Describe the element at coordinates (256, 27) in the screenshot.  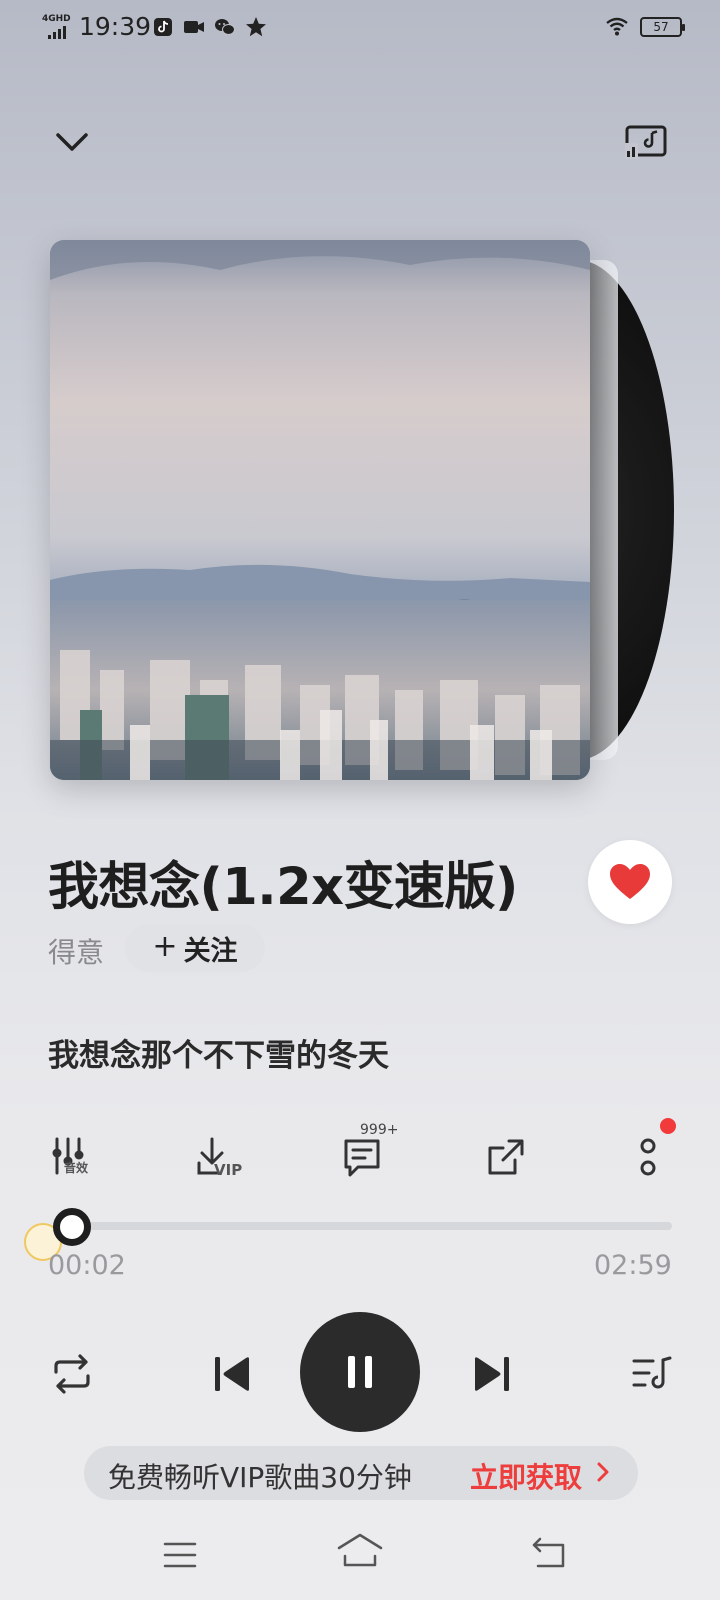
I see `star-icon` at that location.